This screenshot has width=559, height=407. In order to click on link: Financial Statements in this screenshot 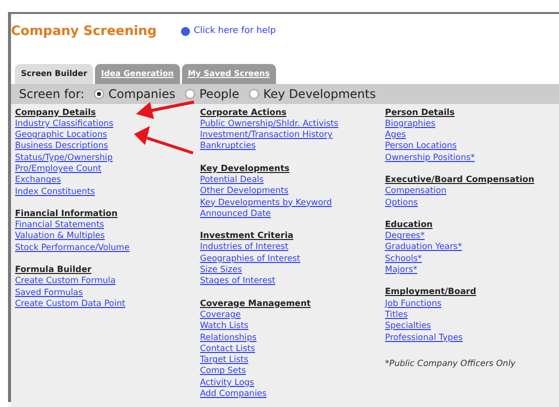, I will do `click(59, 226)`.